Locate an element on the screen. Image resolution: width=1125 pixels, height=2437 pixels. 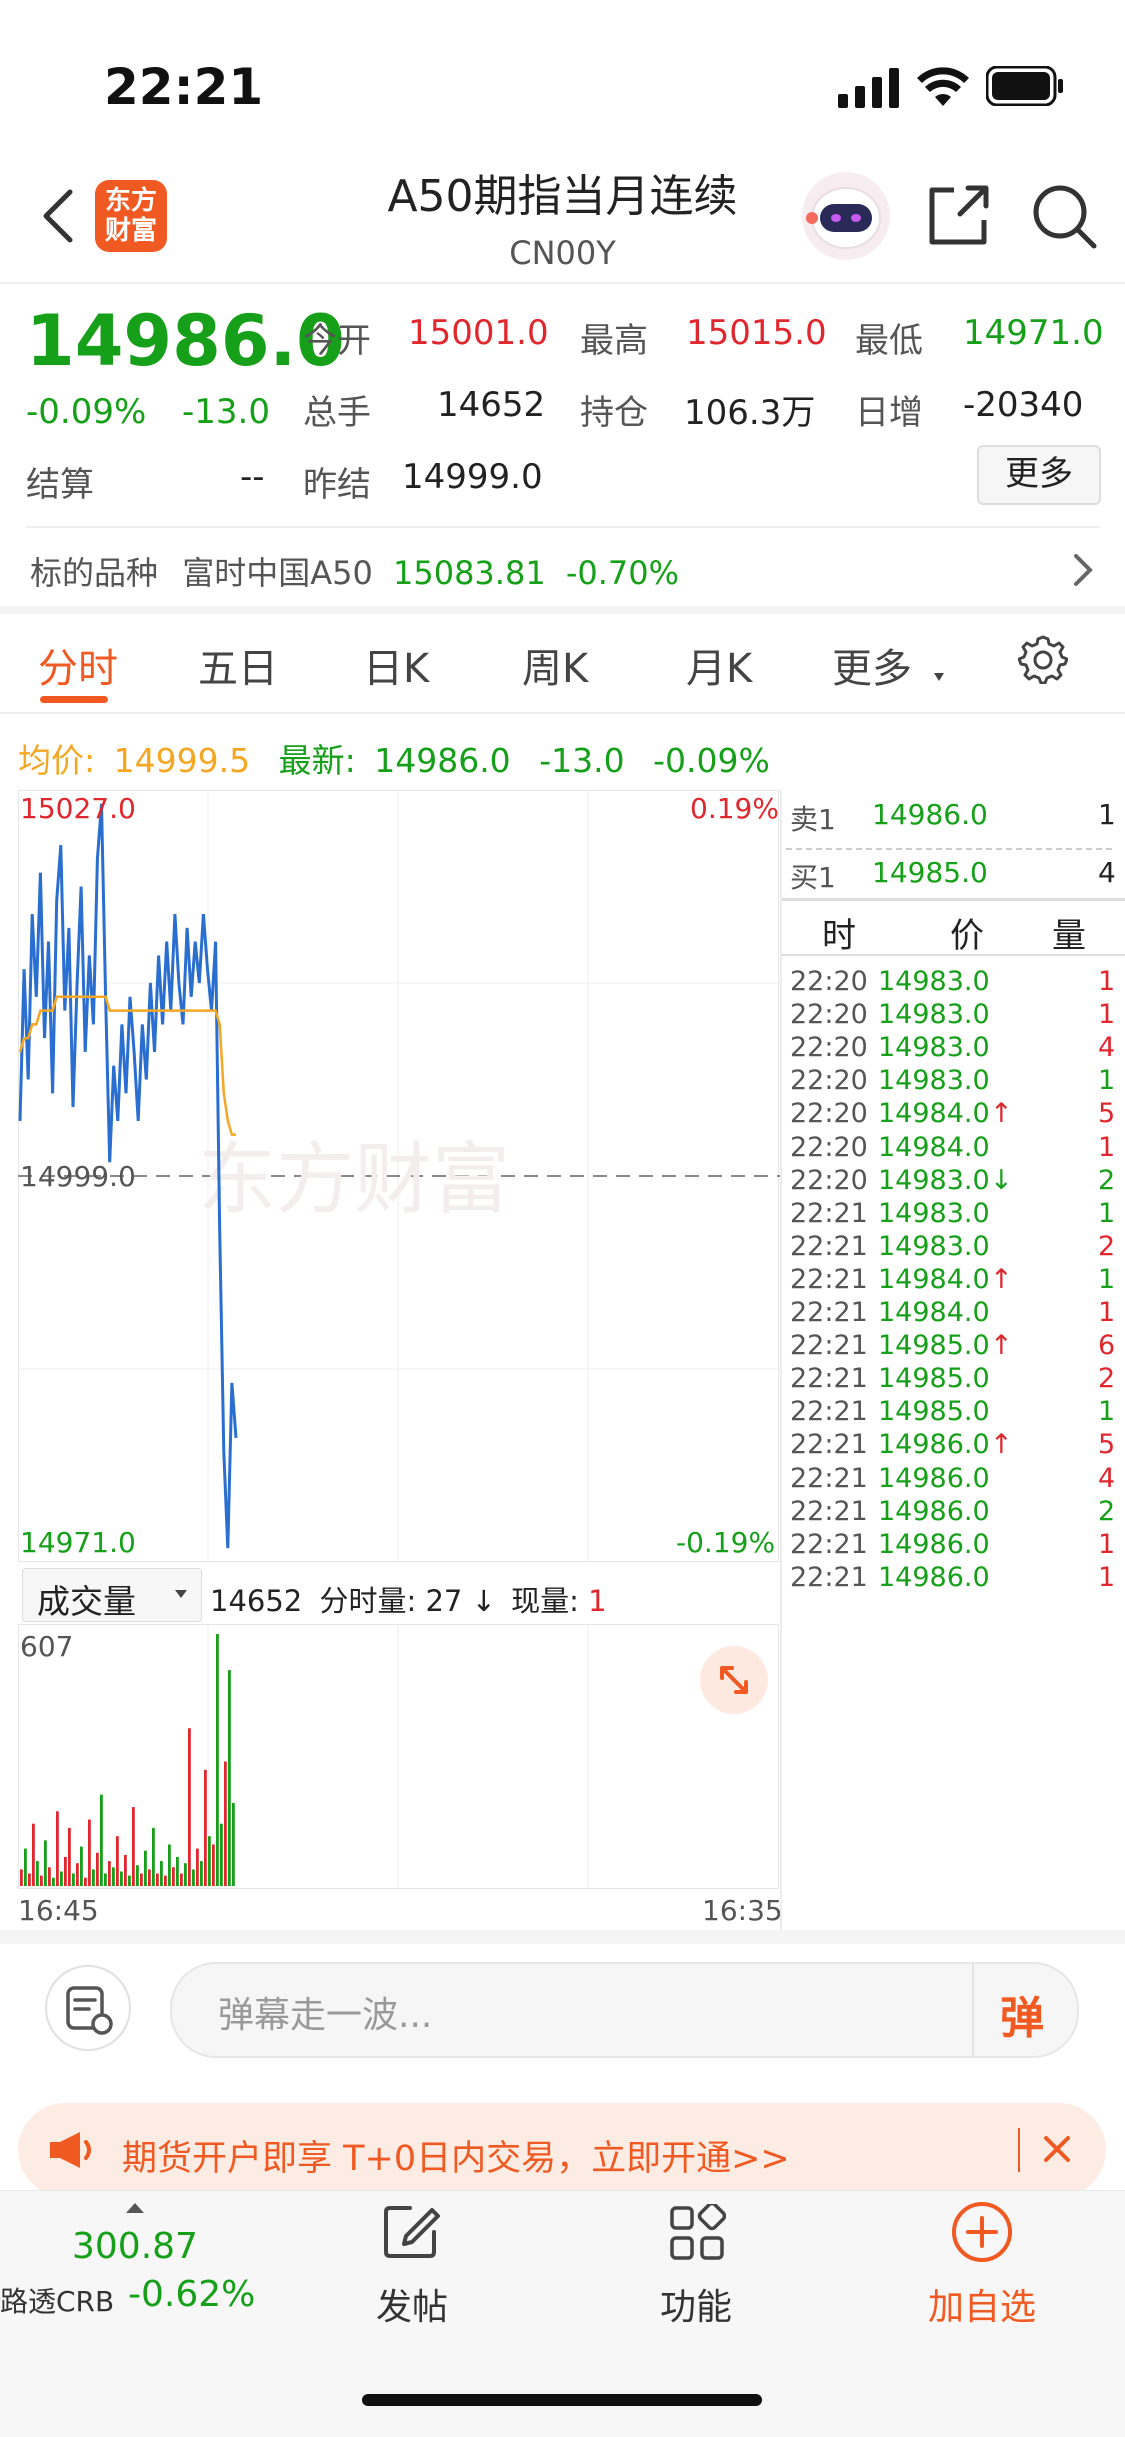
underlying-price: 15083.81 is located at coordinates (469, 573).